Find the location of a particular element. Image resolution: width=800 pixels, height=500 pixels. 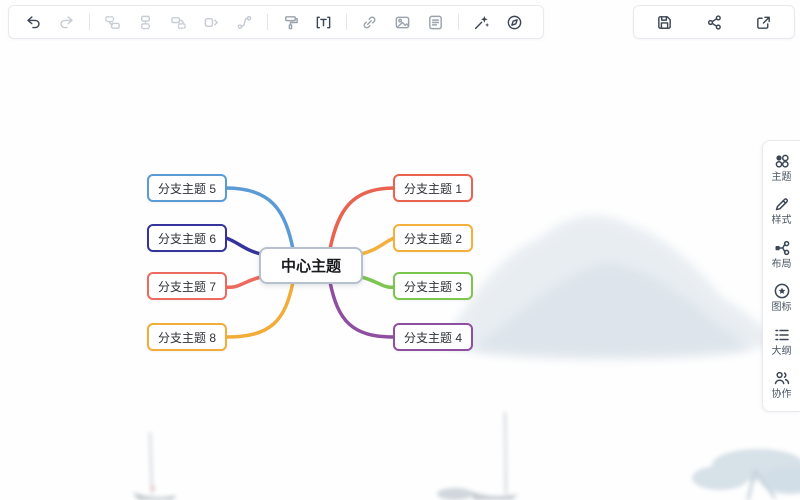

sidebar-item-layout: 布局 is located at coordinates (781, 254).